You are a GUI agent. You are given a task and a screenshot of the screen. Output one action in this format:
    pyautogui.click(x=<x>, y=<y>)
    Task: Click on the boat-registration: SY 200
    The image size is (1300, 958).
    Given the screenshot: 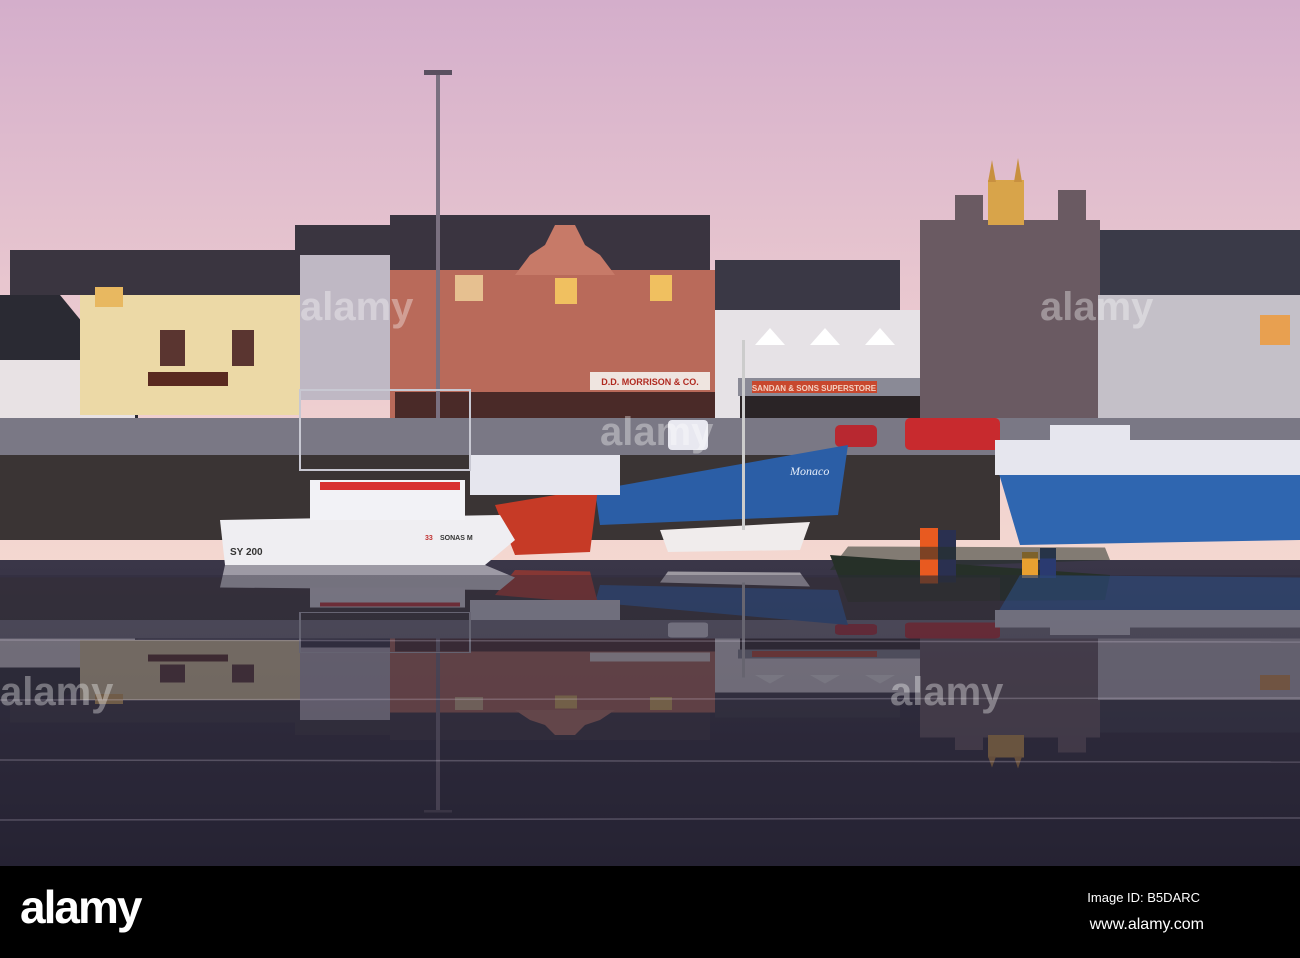 What is the action you would take?
    pyautogui.click(x=246, y=552)
    